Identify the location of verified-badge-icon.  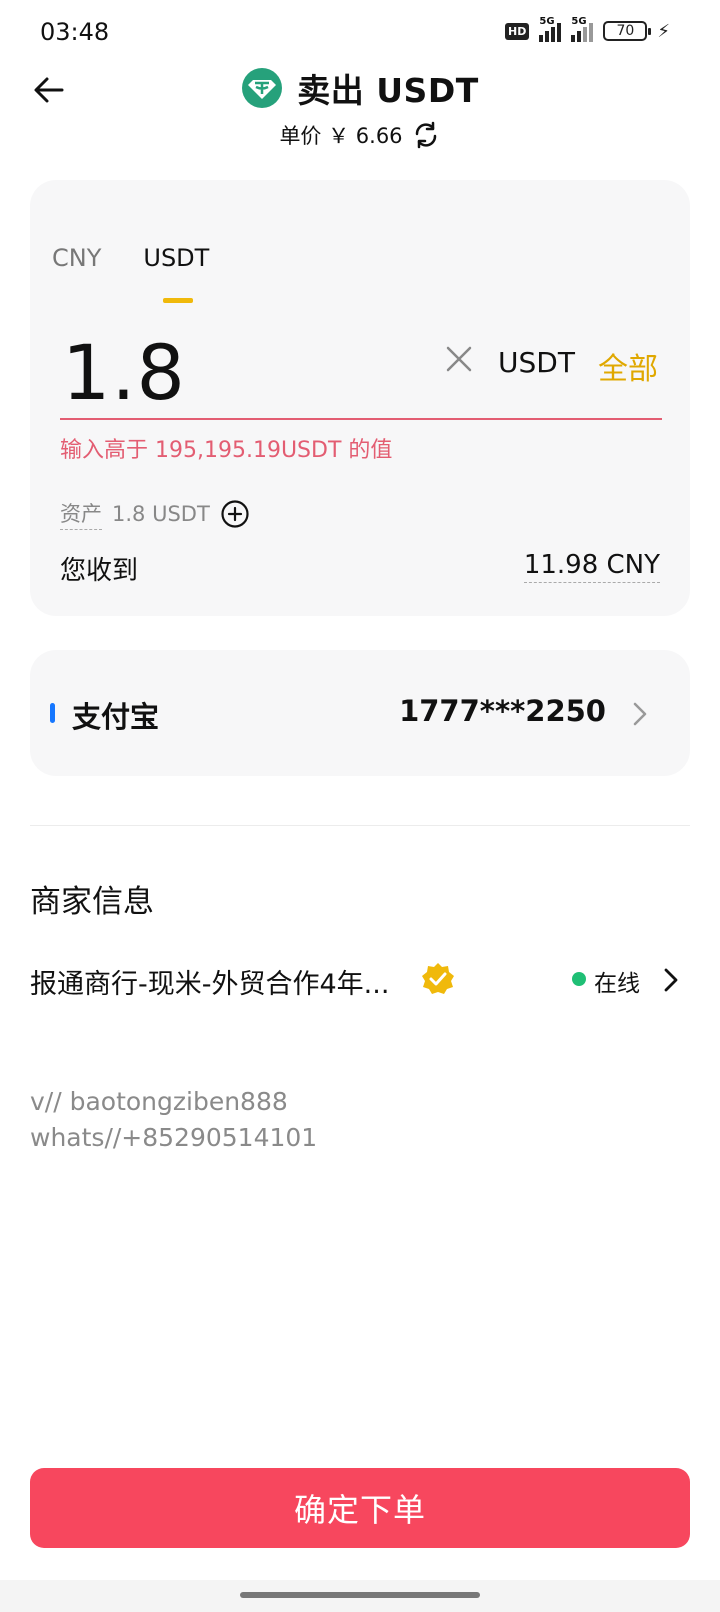
(438, 978).